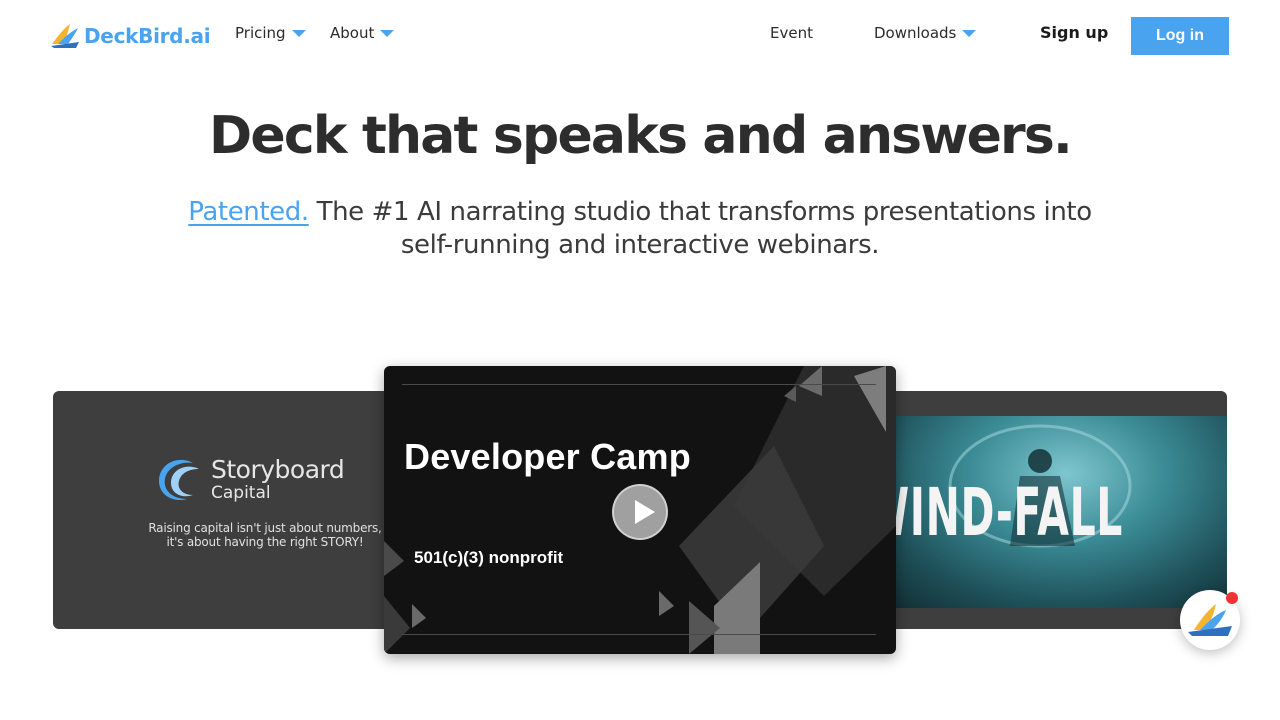 The width and height of the screenshot is (1280, 720). What do you see at coordinates (1232, 598) in the screenshot?
I see `notification-badge` at bounding box center [1232, 598].